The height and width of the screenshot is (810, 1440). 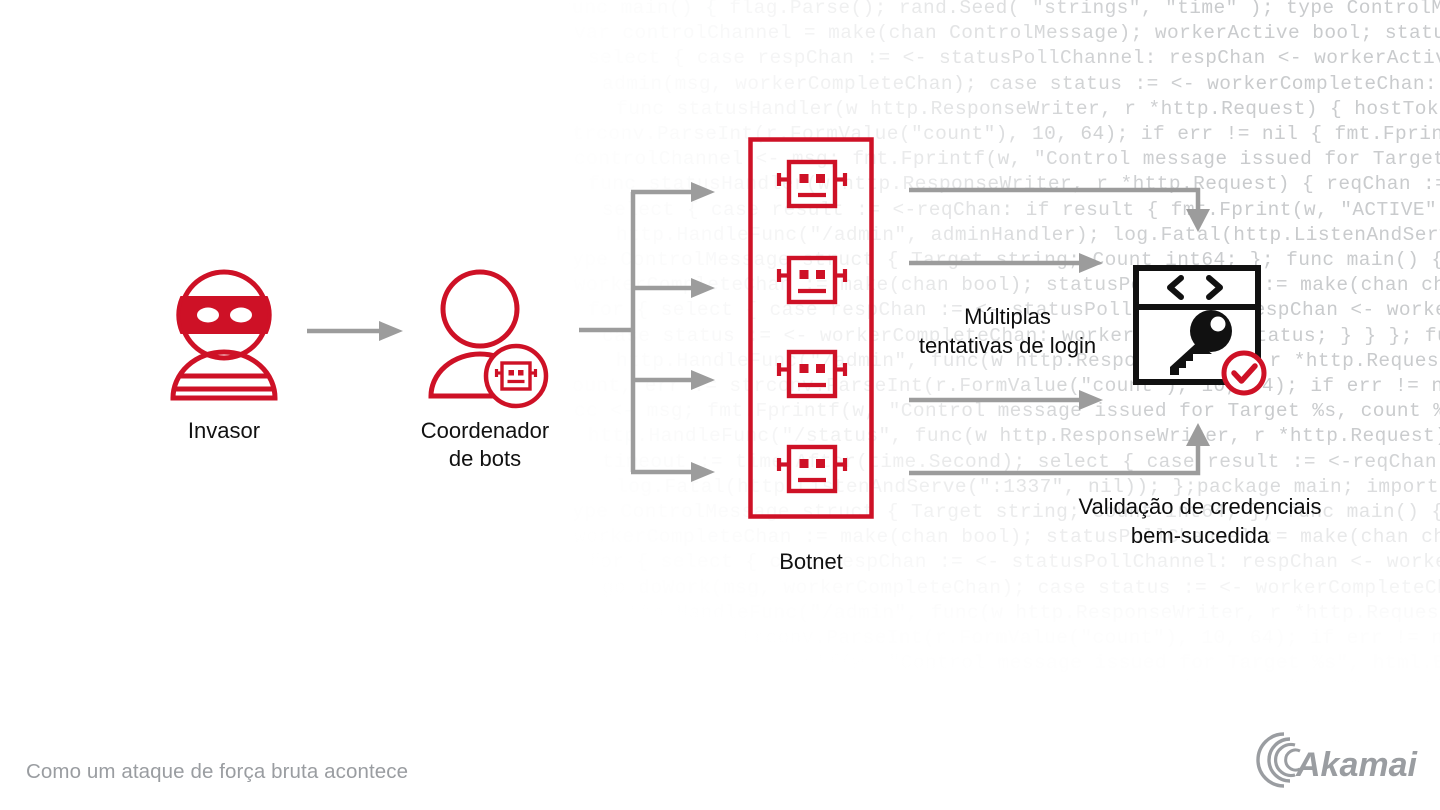 I want to click on masked-attacker-icon, so click(x=224, y=335).